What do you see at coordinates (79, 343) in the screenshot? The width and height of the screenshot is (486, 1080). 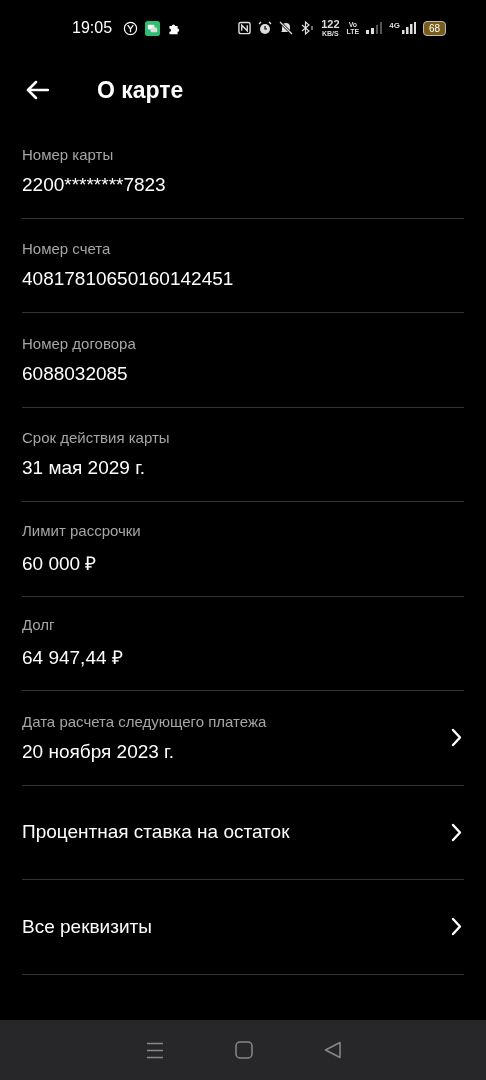 I see `field-label: Номер договора` at bounding box center [79, 343].